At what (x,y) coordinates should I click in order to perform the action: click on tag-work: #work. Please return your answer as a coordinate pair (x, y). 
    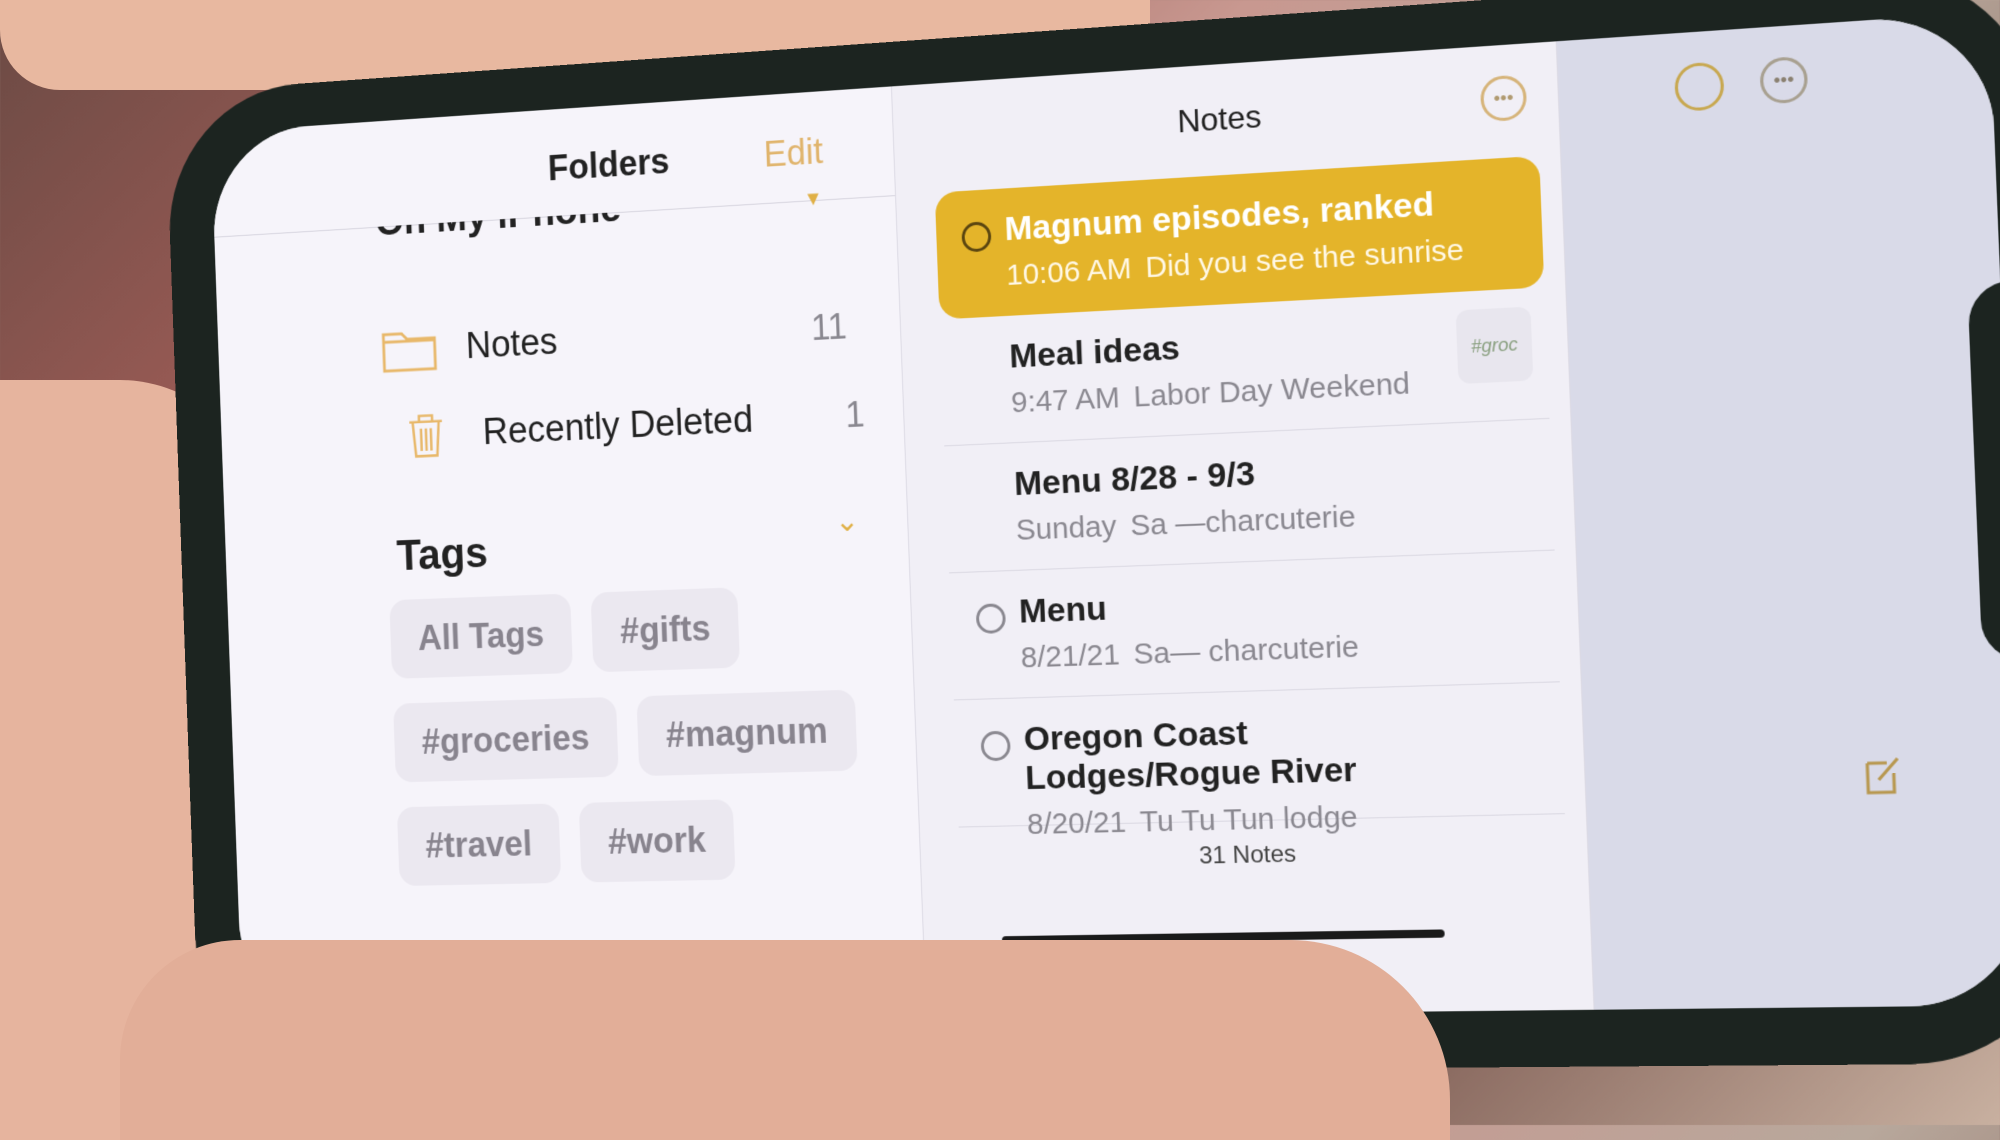
    Looking at the image, I should click on (657, 841).